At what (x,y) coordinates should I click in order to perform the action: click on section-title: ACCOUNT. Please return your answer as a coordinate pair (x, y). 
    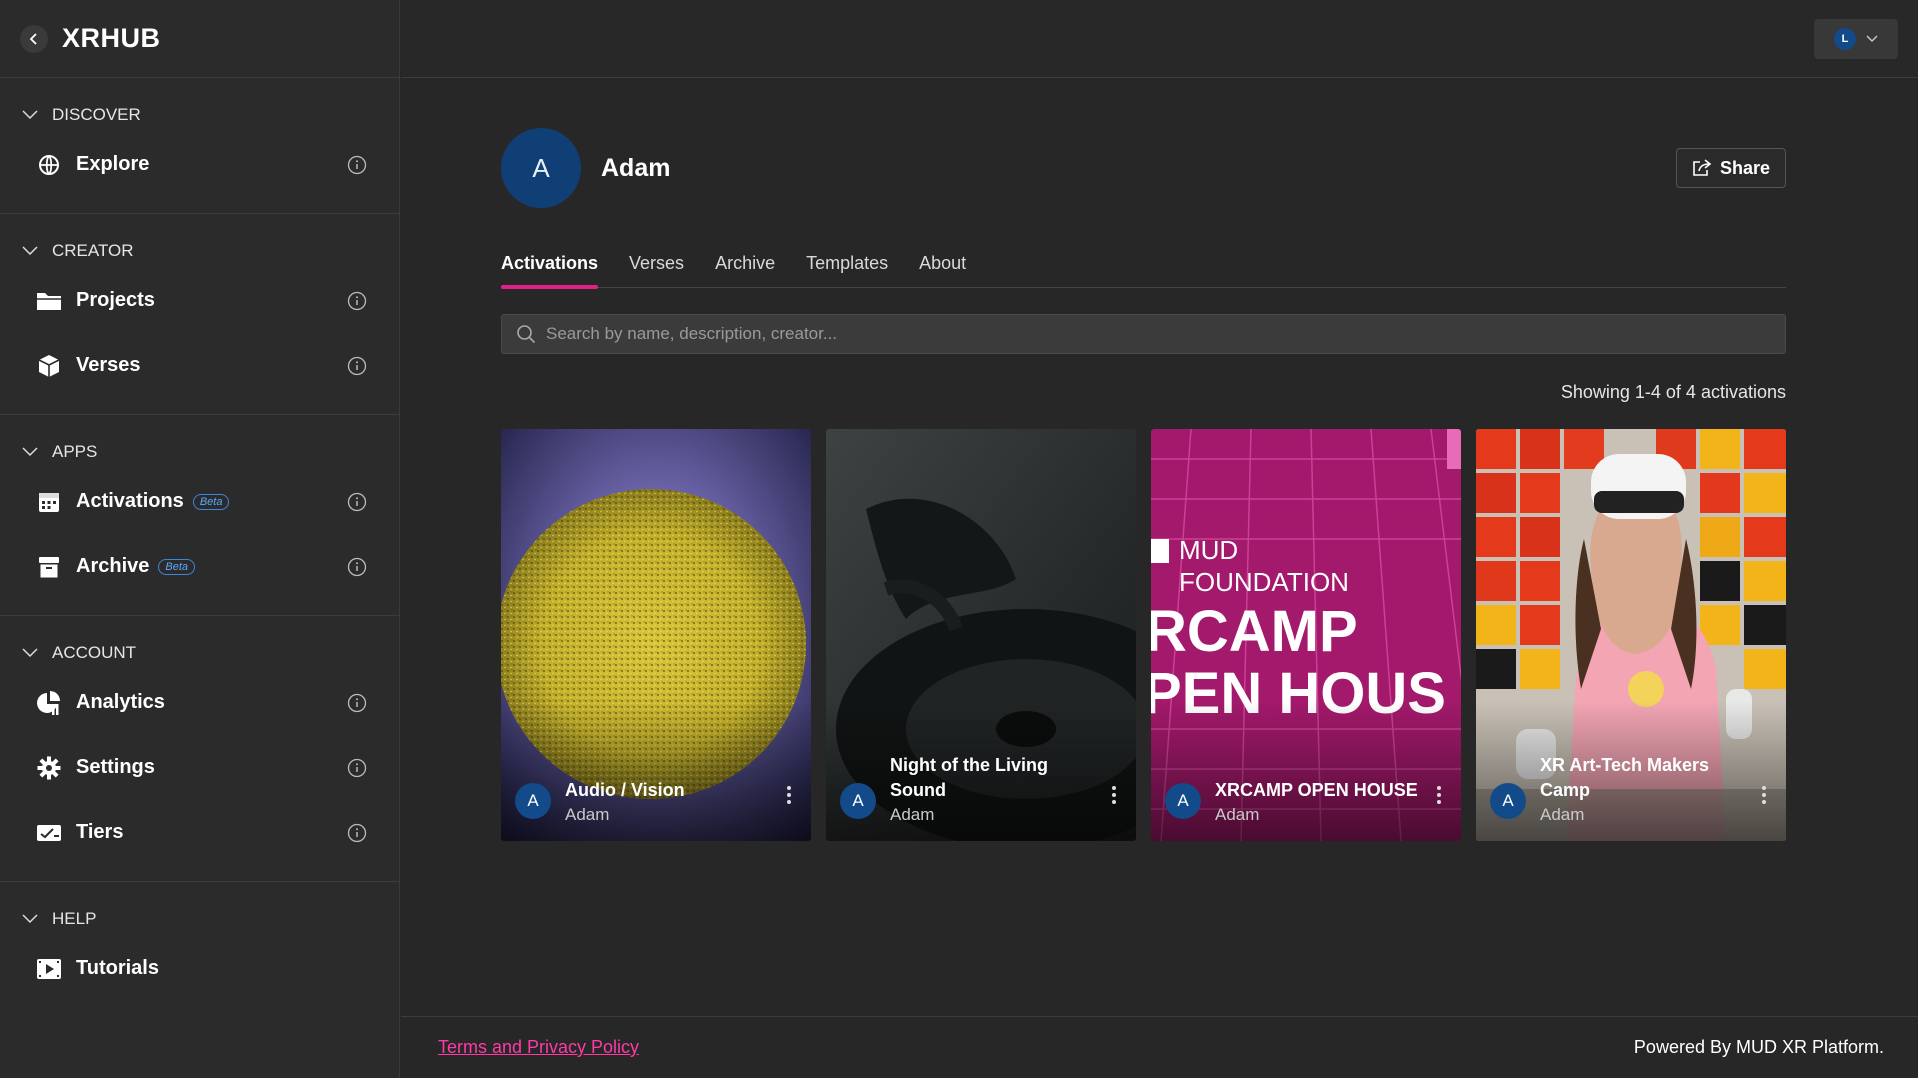
    Looking at the image, I should click on (94, 652).